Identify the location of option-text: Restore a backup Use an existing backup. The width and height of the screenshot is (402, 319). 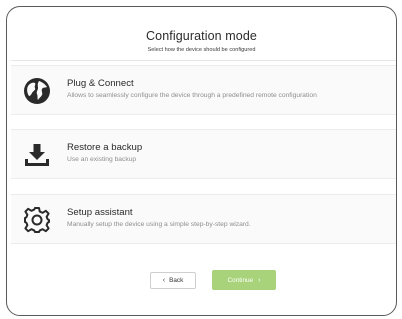
(104, 153).